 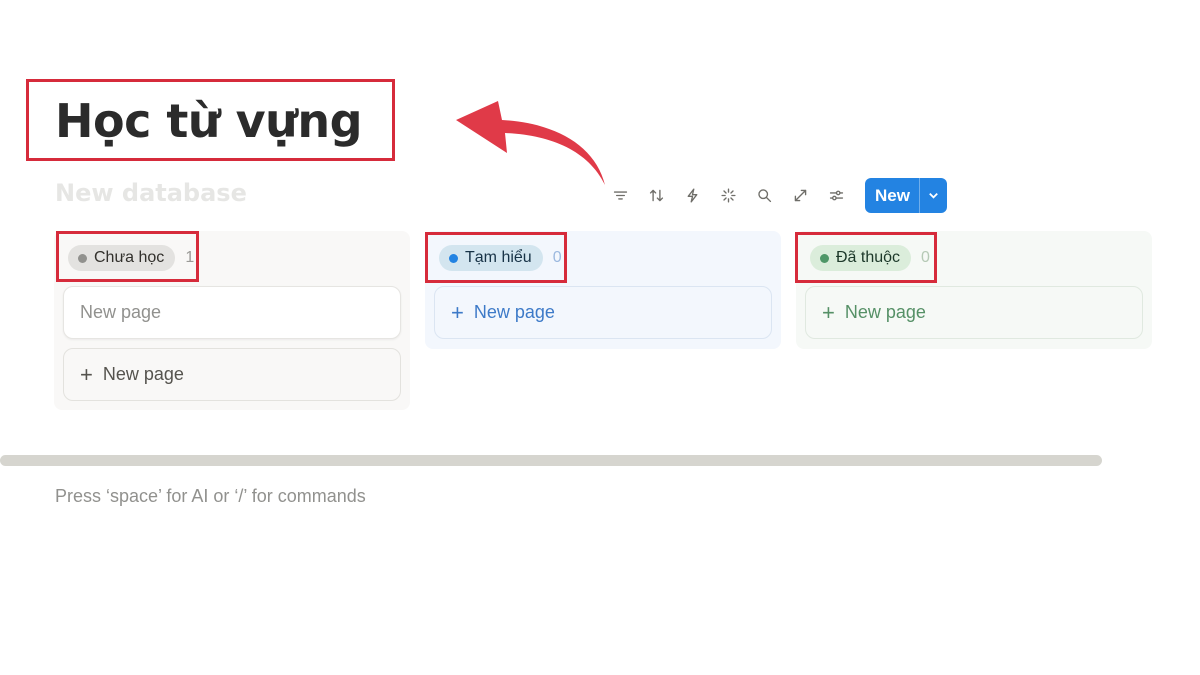 I want to click on search-icon, so click(x=764, y=196).